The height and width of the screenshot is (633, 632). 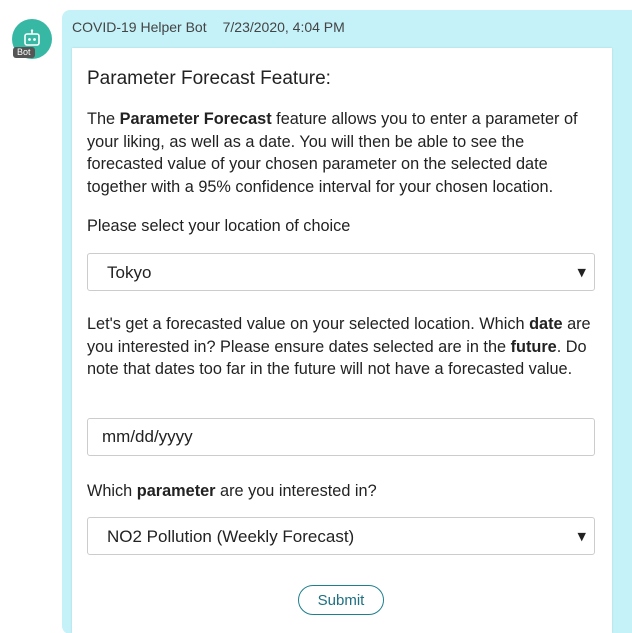 I want to click on feature-name: Parameter Forecast, so click(x=195, y=119).